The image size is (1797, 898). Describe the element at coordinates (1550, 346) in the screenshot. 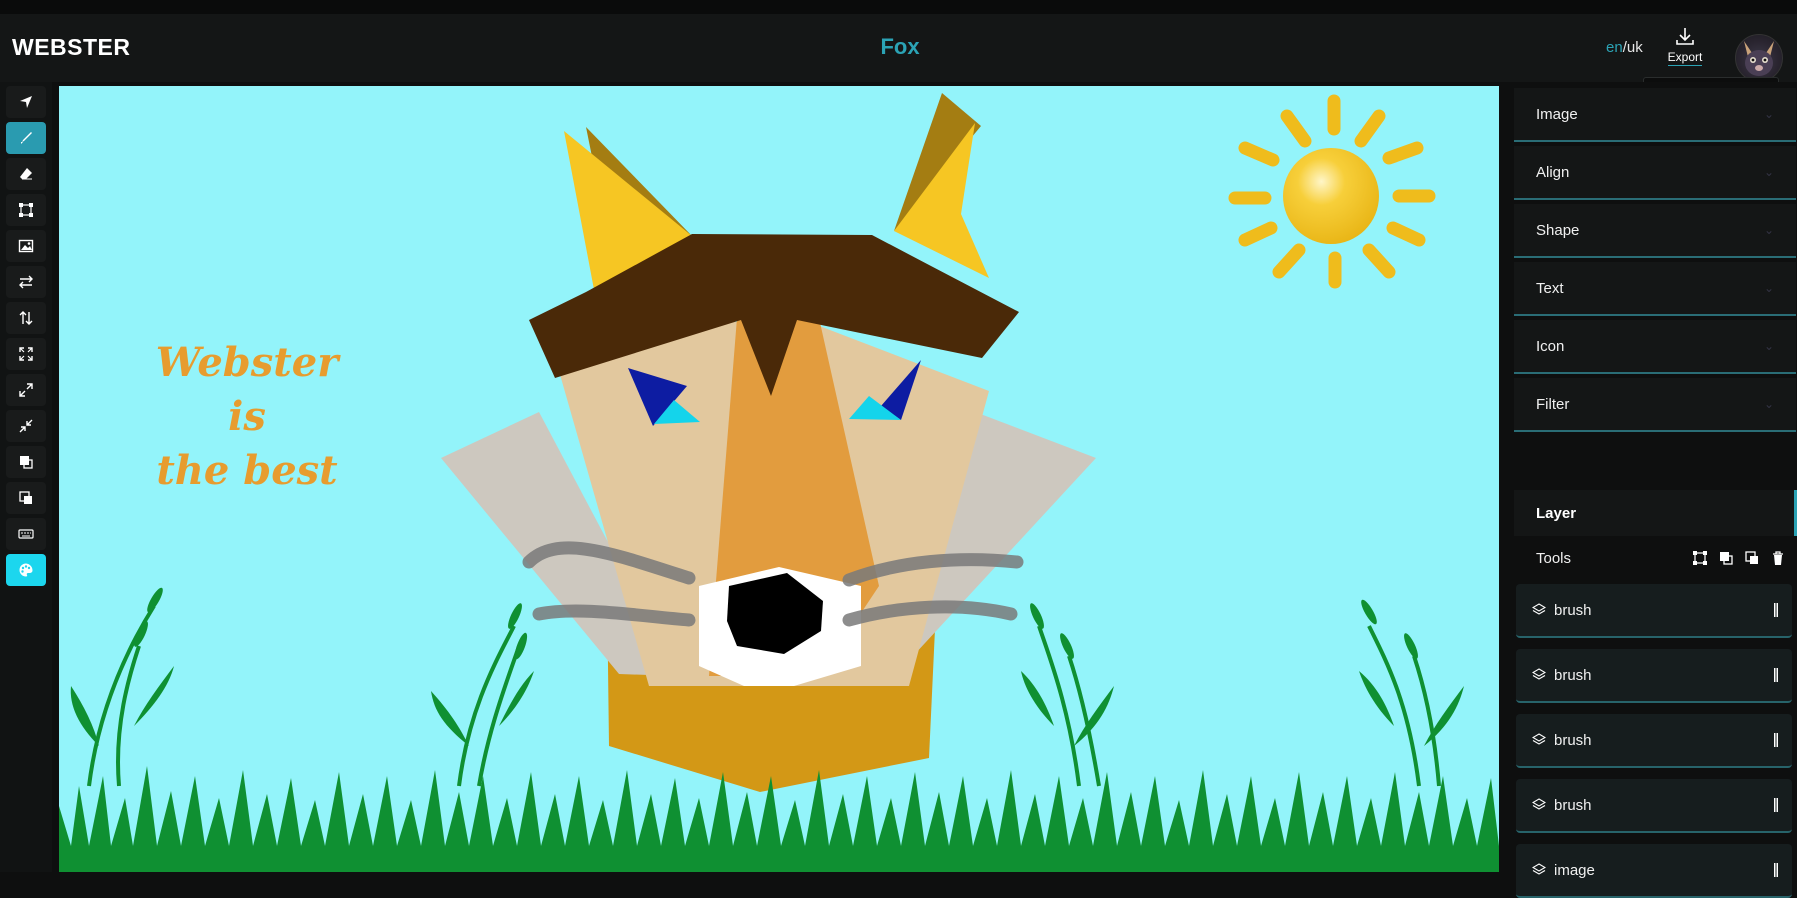

I see `section-icon-label: Icon` at that location.